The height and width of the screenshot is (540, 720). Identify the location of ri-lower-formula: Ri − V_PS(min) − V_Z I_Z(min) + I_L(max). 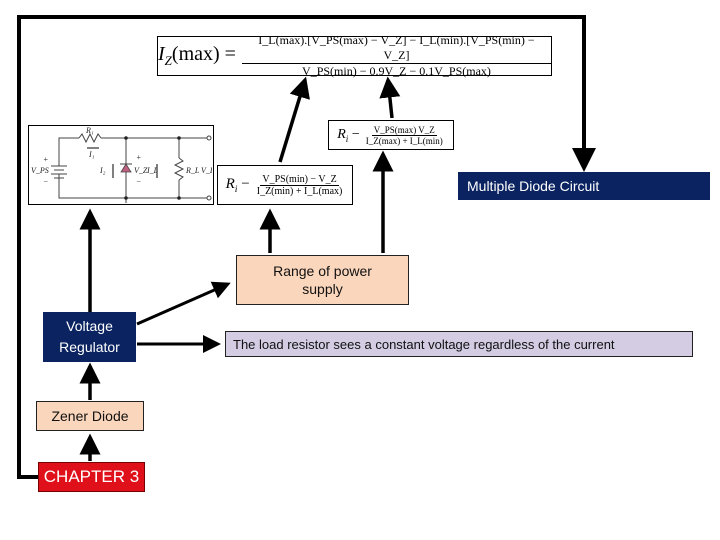
(285, 185).